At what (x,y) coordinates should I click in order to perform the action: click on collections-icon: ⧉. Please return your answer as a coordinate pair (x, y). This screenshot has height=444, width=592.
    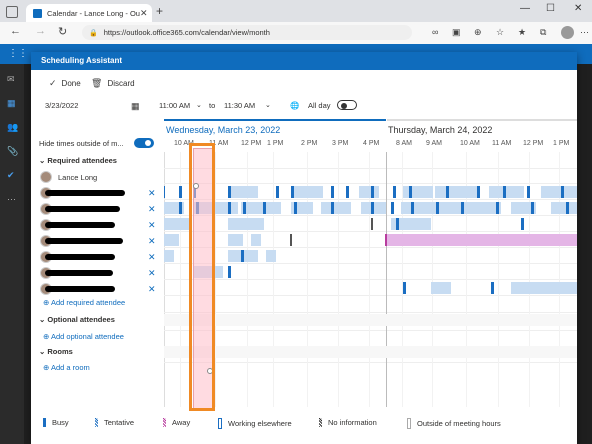
    Looking at the image, I should click on (543, 32).